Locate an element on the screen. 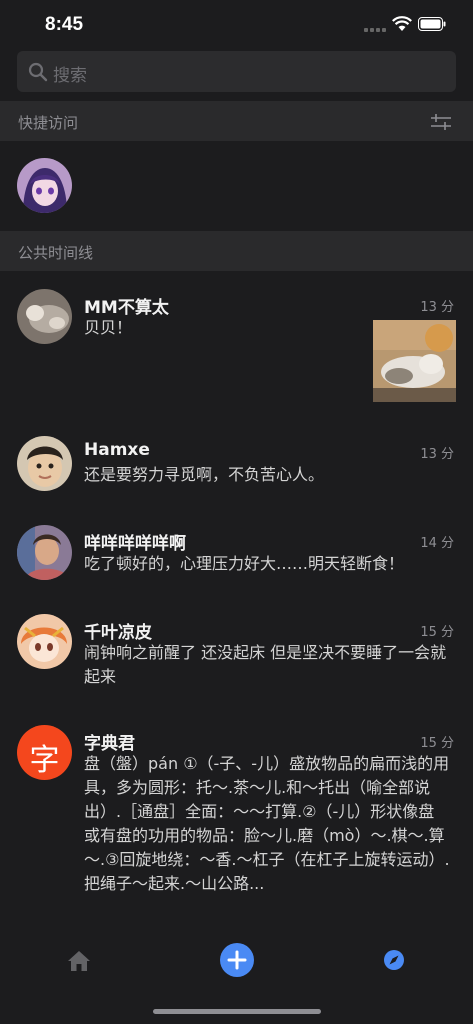 The image size is (473, 1024). post-author: 字典君 is located at coordinates (109, 741).